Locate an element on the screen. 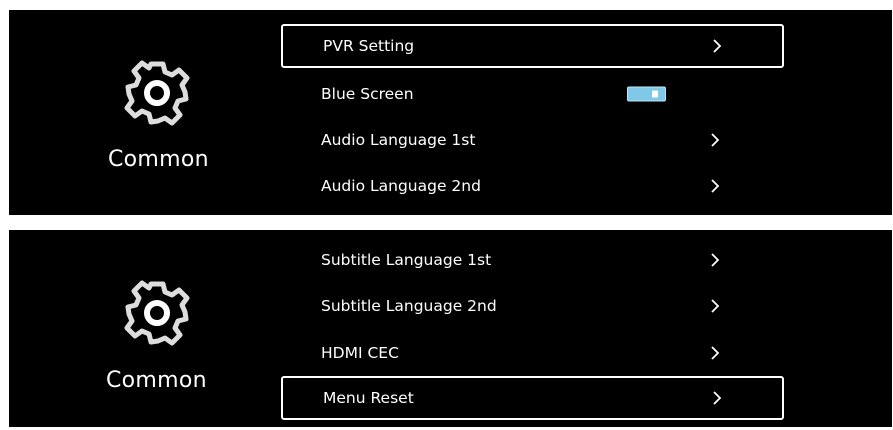  menu-item-label: Subtitle Language 1st is located at coordinates (406, 260).